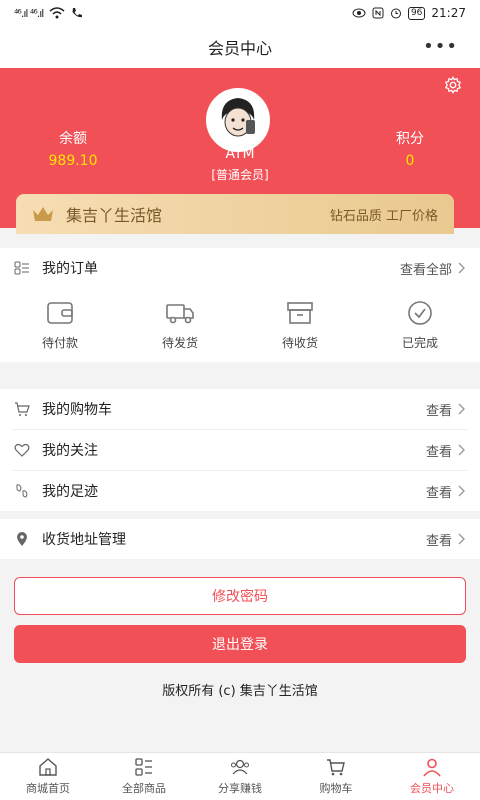 The image size is (480, 800). What do you see at coordinates (420, 312) in the screenshot?
I see `check-circle-icon` at bounding box center [420, 312].